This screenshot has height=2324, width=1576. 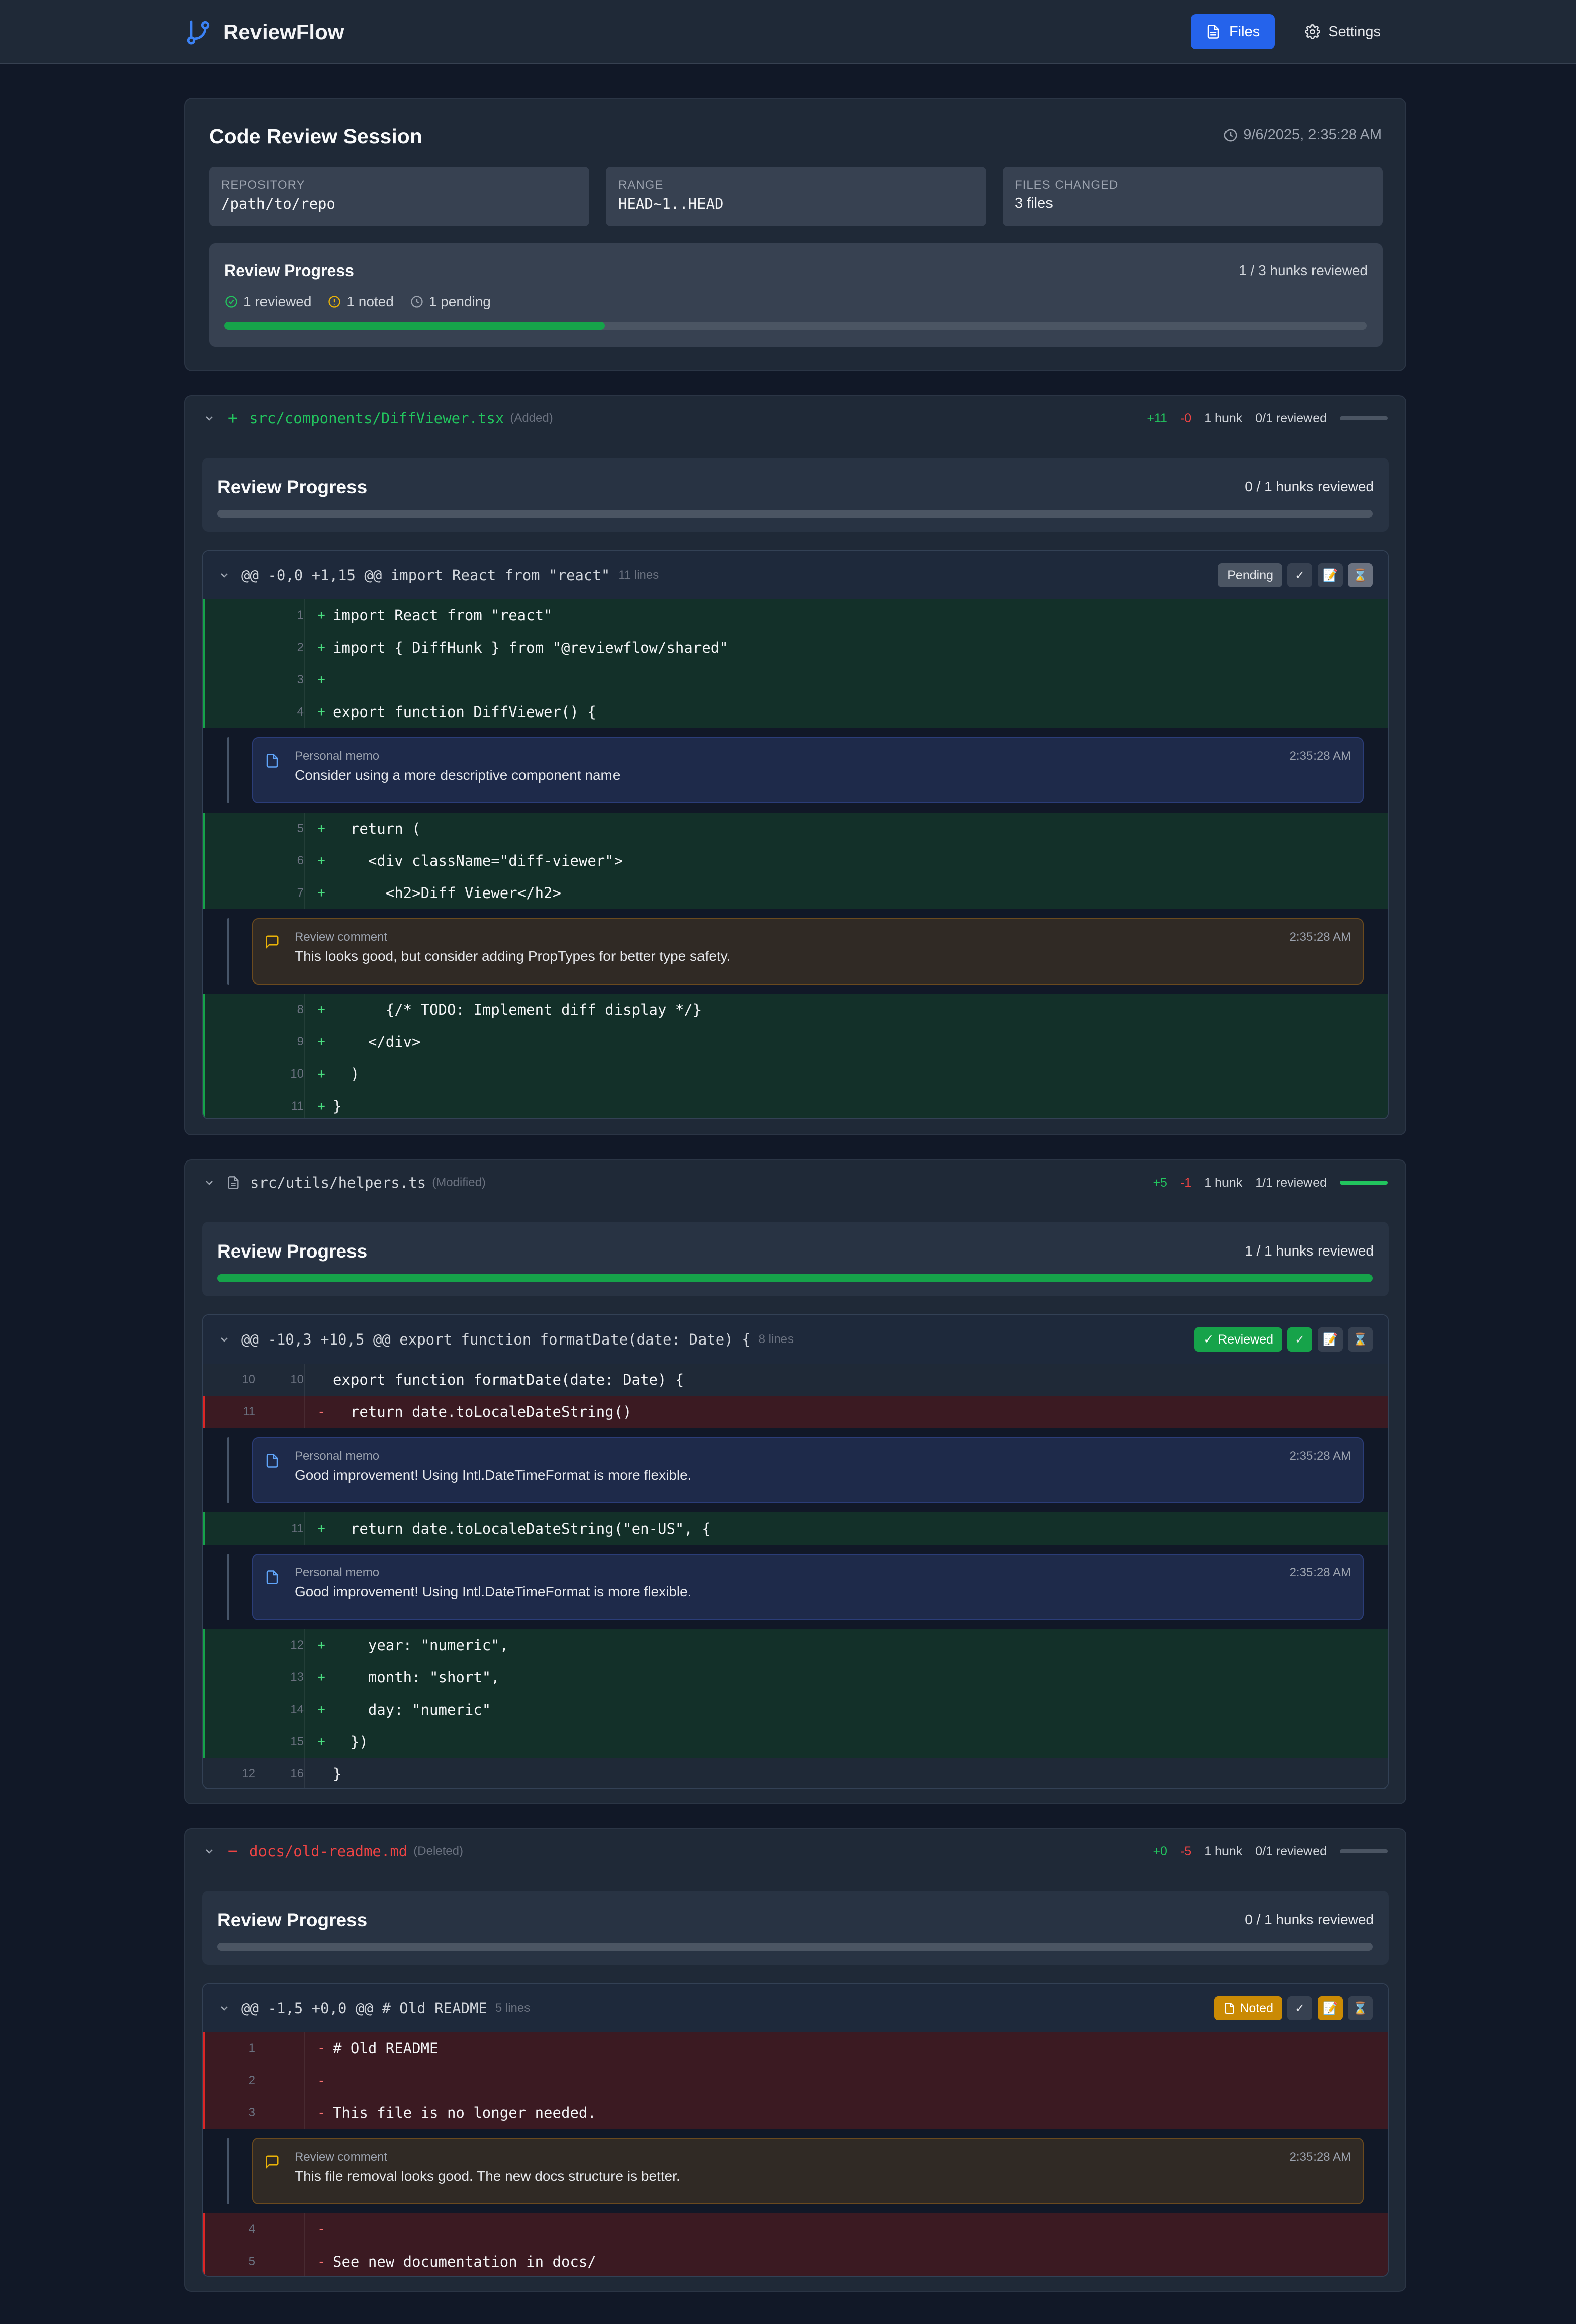 I want to click on noted-stat: 1 noted, so click(x=360, y=302).